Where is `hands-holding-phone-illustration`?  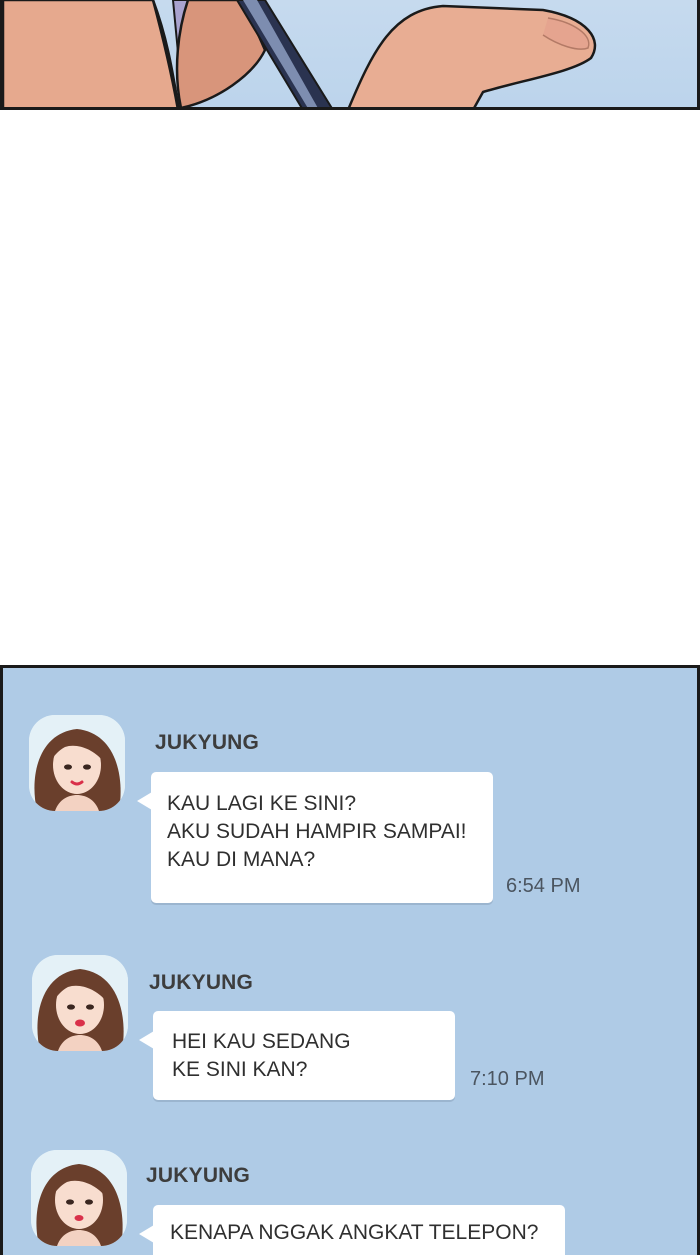 hands-holding-phone-illustration is located at coordinates (300, 53).